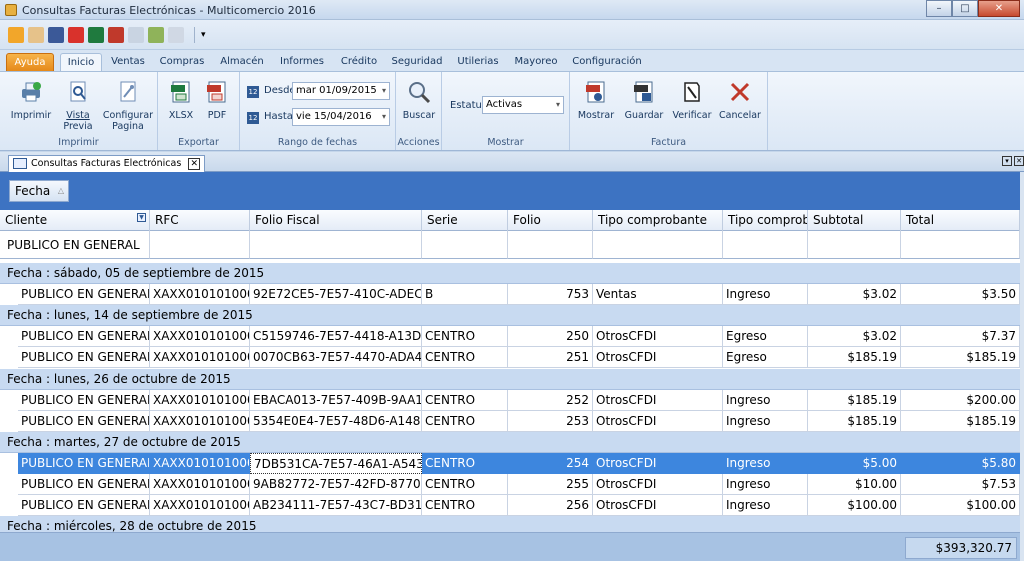  Describe the element at coordinates (194, 34) in the screenshot. I see `toolbar-separator` at that location.